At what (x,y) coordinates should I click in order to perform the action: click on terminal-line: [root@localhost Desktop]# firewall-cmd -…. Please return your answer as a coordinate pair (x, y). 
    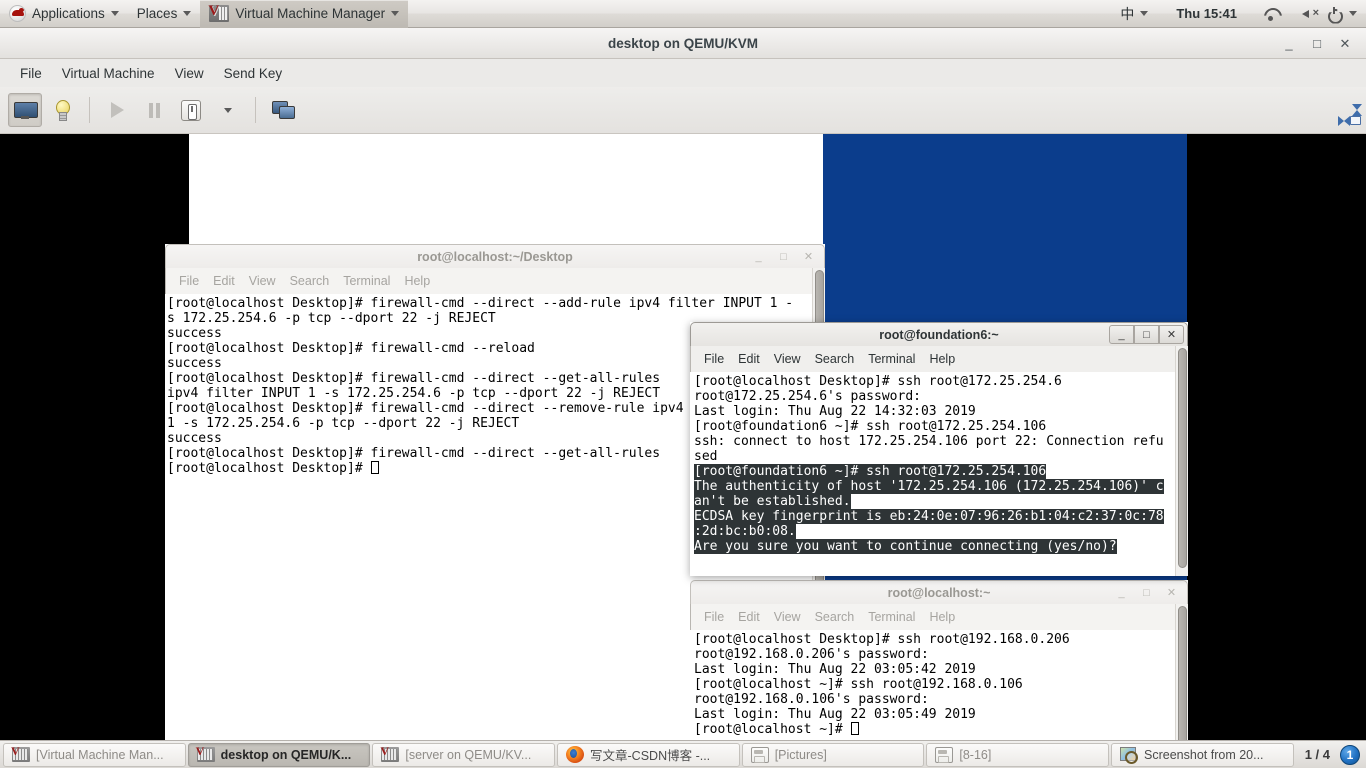
    Looking at the image, I should click on (480, 303).